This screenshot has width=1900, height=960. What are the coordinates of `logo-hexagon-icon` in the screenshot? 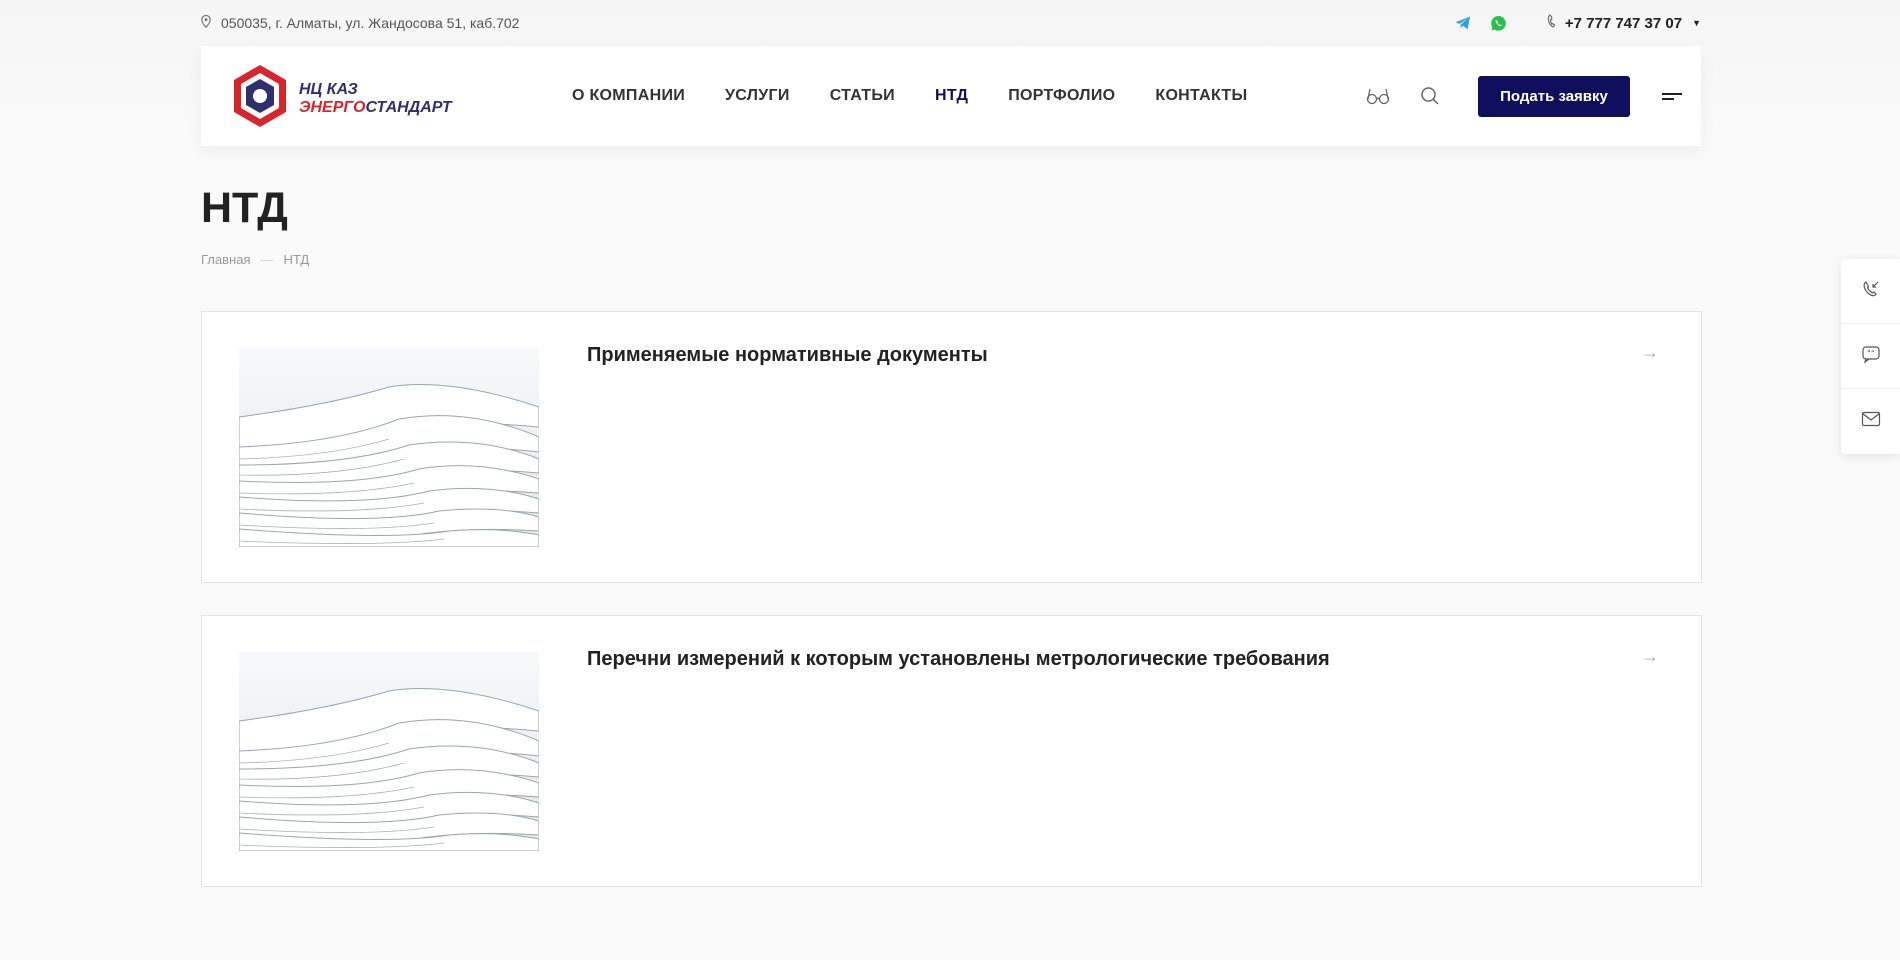 It's located at (260, 98).